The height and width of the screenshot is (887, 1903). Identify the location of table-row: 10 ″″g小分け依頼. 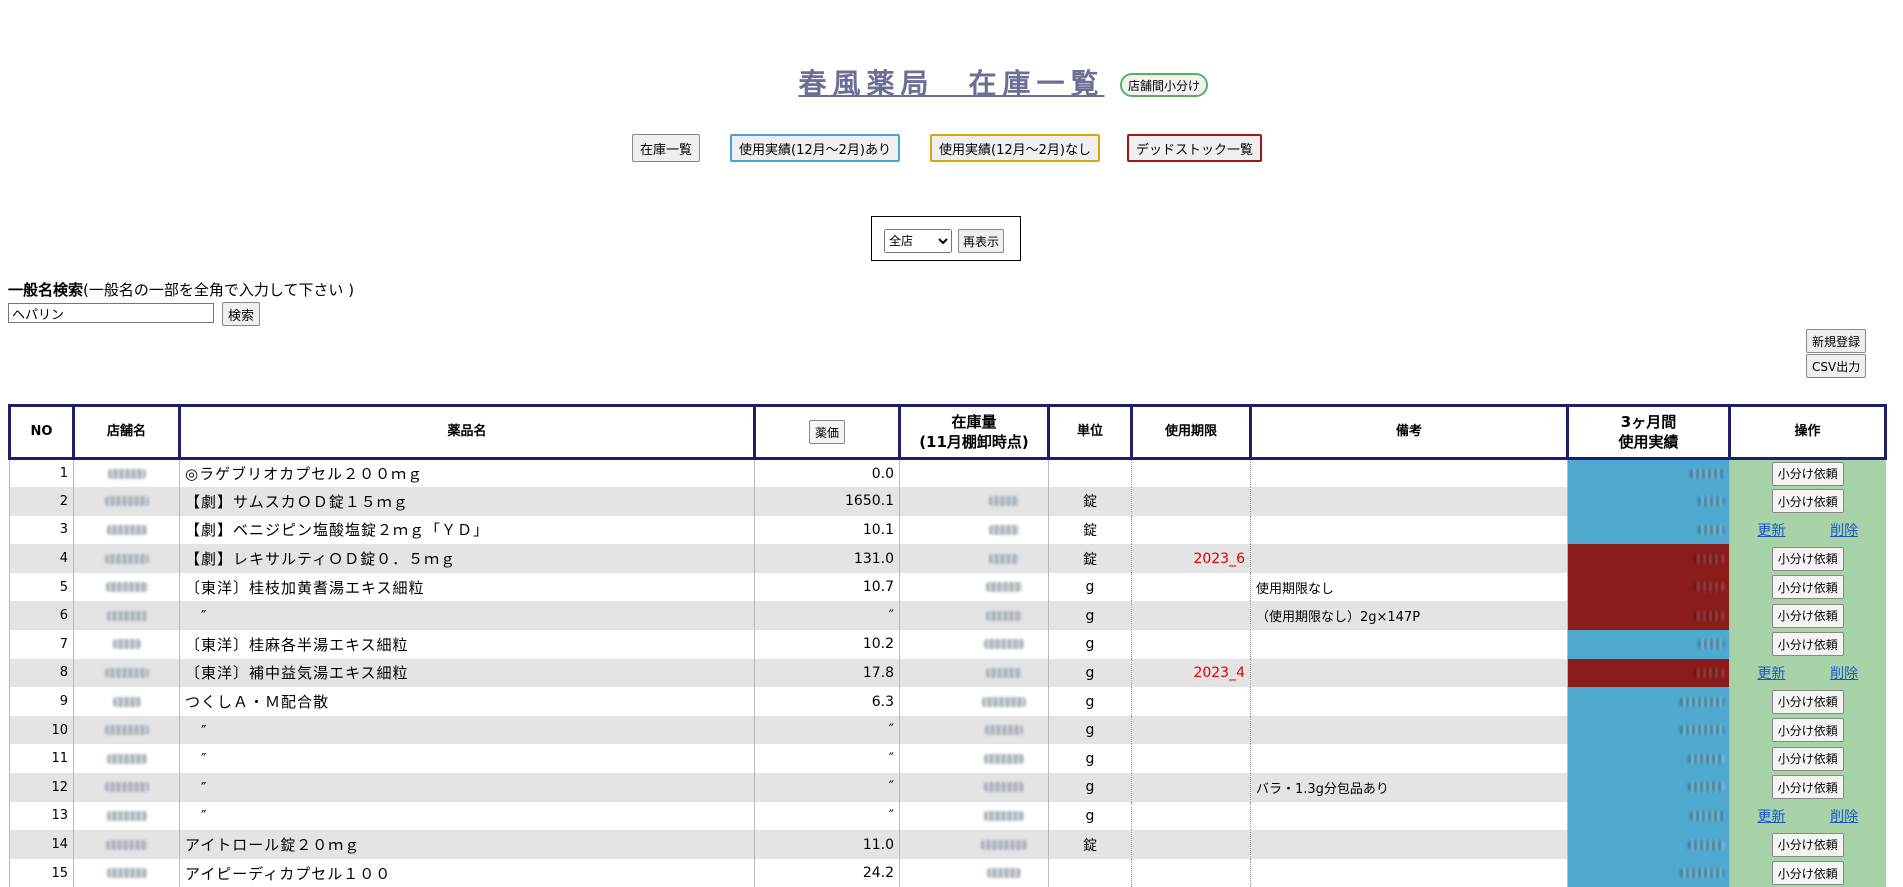
(948, 730).